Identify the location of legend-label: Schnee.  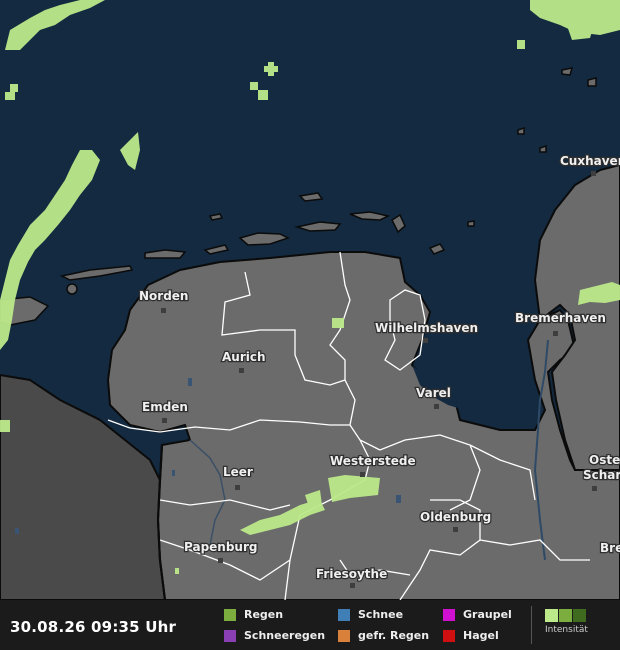
(381, 614).